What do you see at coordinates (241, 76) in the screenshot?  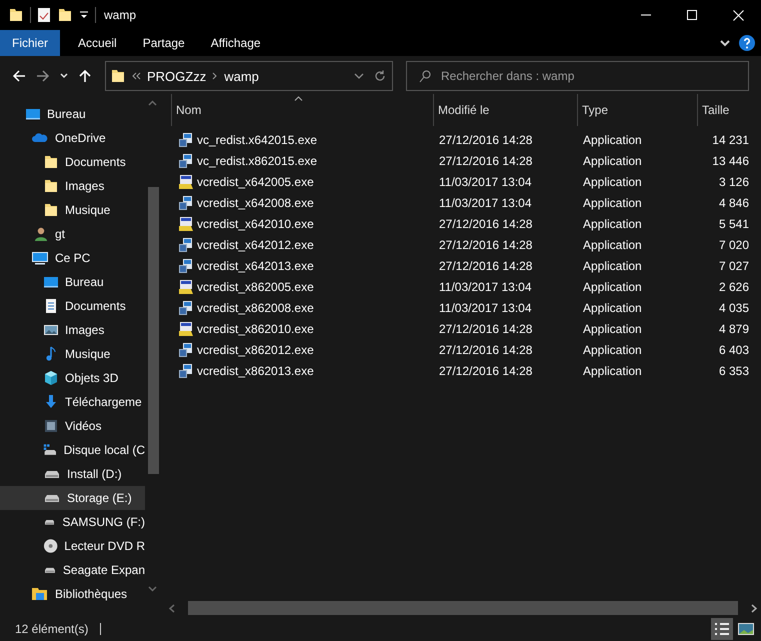 I see `breadcrumb: wamp` at bounding box center [241, 76].